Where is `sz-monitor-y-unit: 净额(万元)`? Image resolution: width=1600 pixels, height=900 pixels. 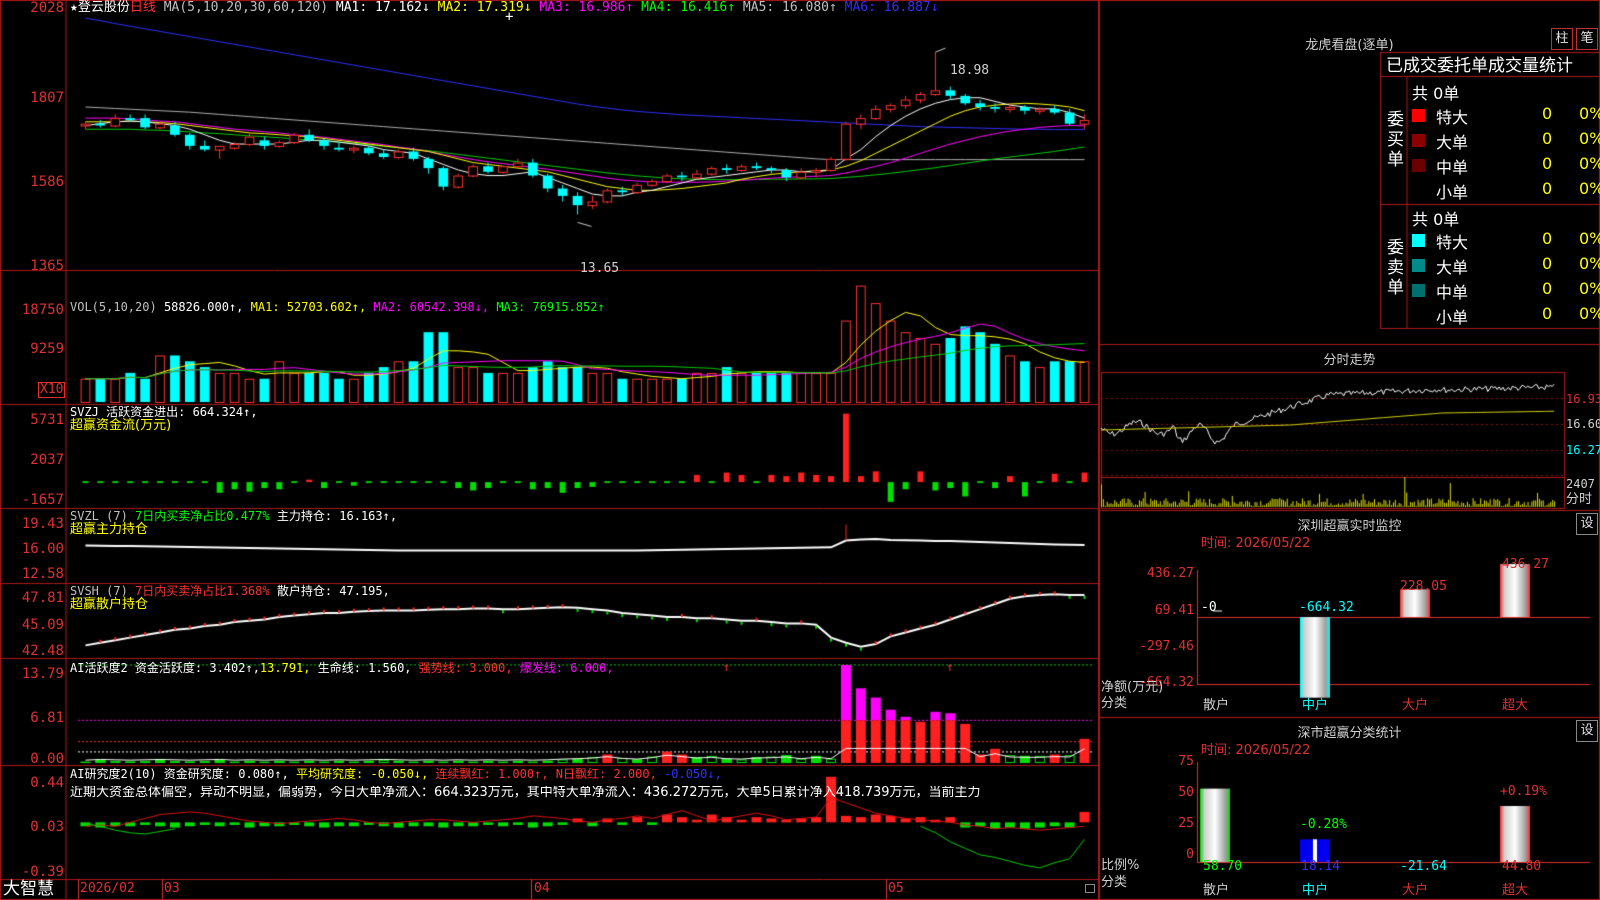 sz-monitor-y-unit: 净额(万元) is located at coordinates (1132, 687).